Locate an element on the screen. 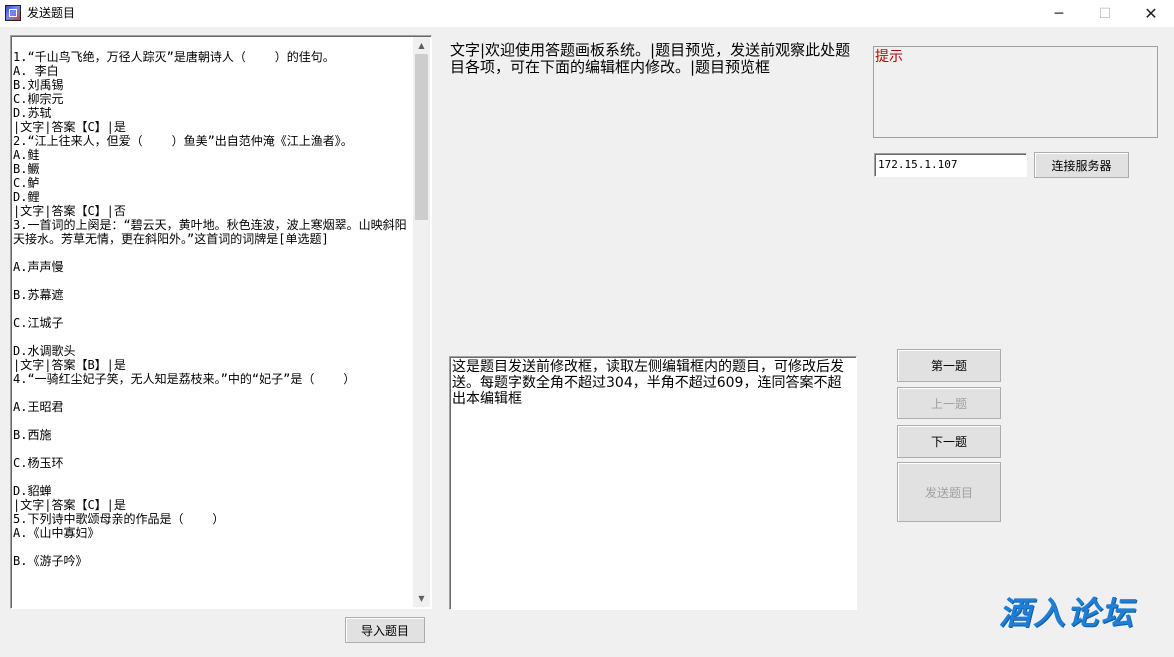  window-title: 发送题目 is located at coordinates (51, 13).